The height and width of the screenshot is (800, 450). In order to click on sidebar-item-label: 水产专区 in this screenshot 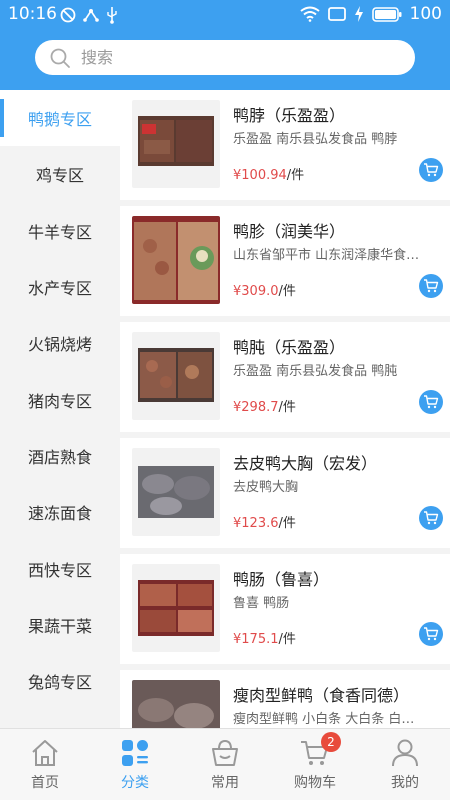, I will do `click(59, 289)`.